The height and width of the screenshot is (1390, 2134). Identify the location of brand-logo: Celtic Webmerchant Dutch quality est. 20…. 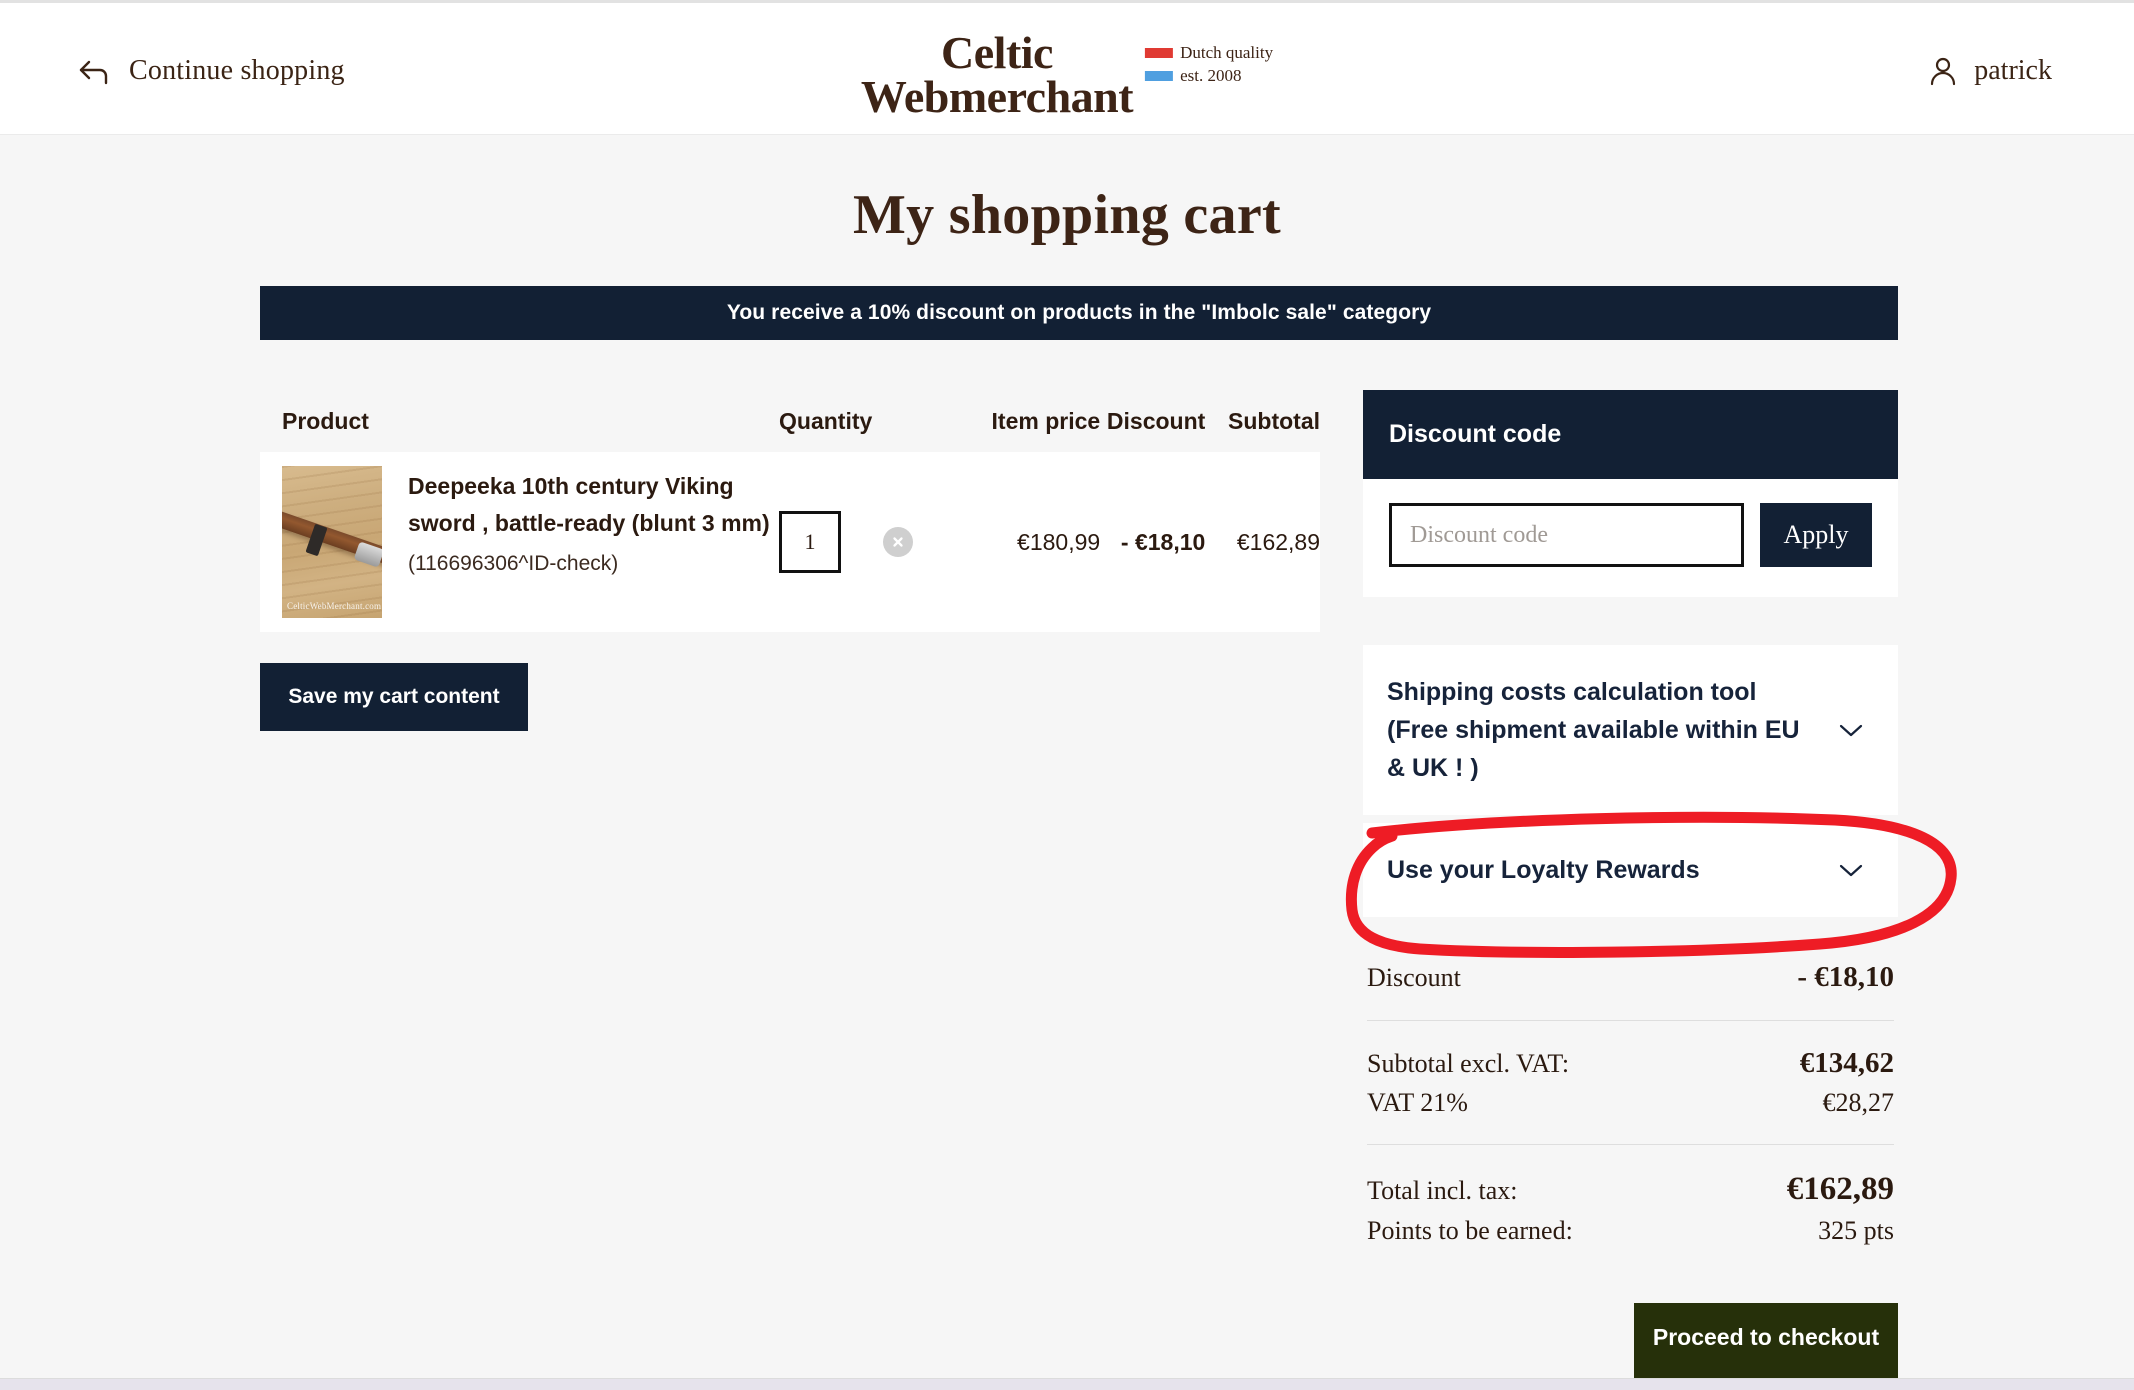
(1066, 76).